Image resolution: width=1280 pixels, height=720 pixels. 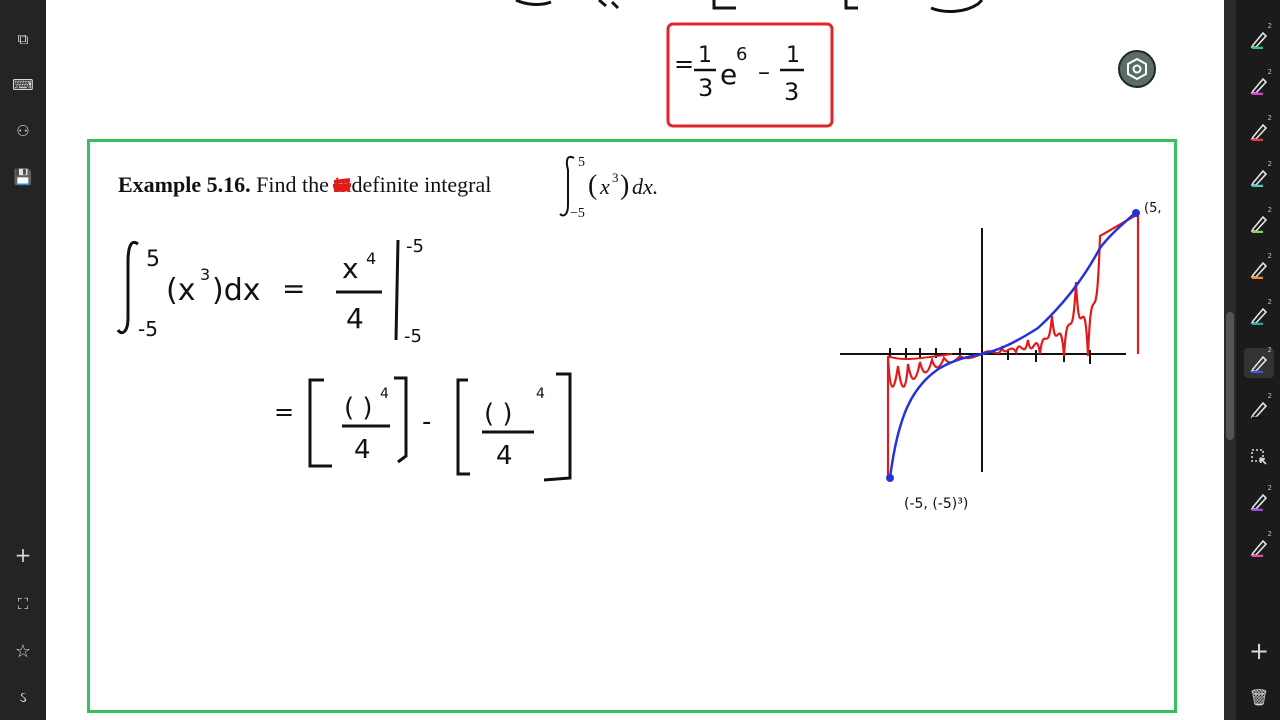 I want to click on heading-upper-limit: 5, so click(x=581, y=162).